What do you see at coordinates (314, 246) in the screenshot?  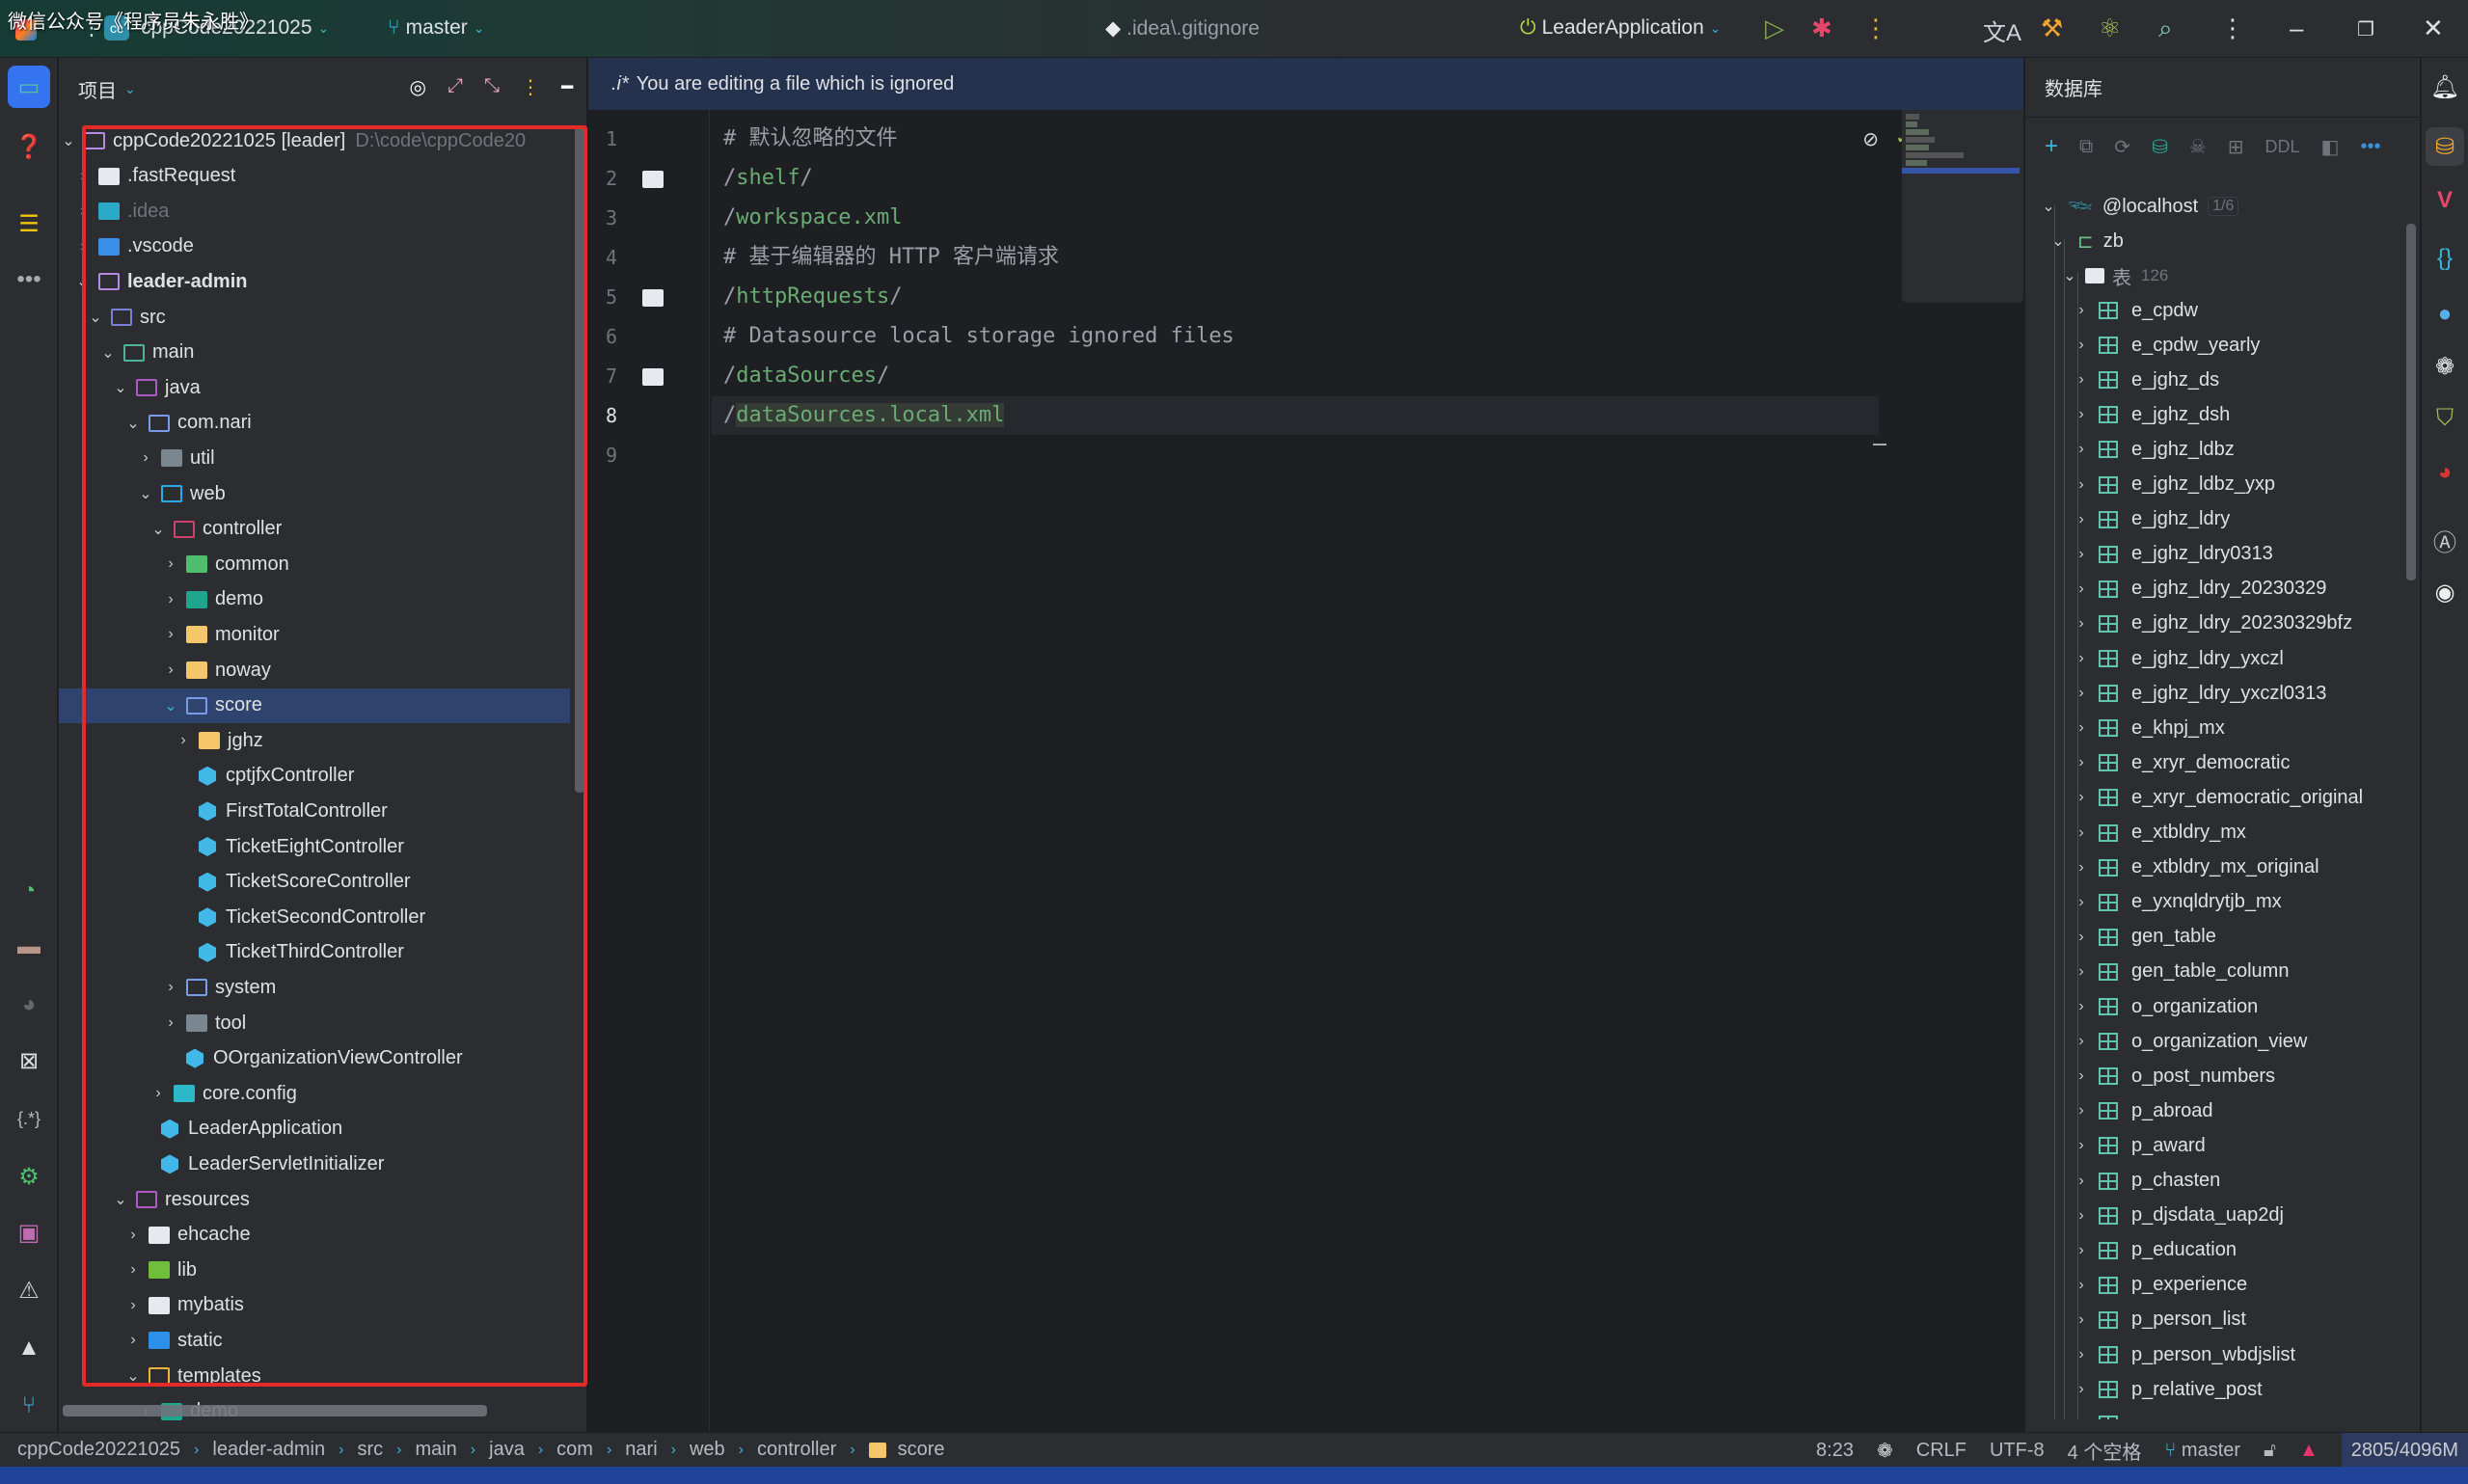 I see `tree-item: › .vscode` at bounding box center [314, 246].